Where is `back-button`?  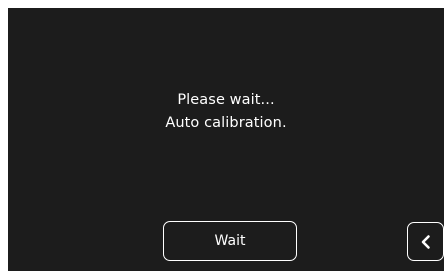
back-button is located at coordinates (425, 241).